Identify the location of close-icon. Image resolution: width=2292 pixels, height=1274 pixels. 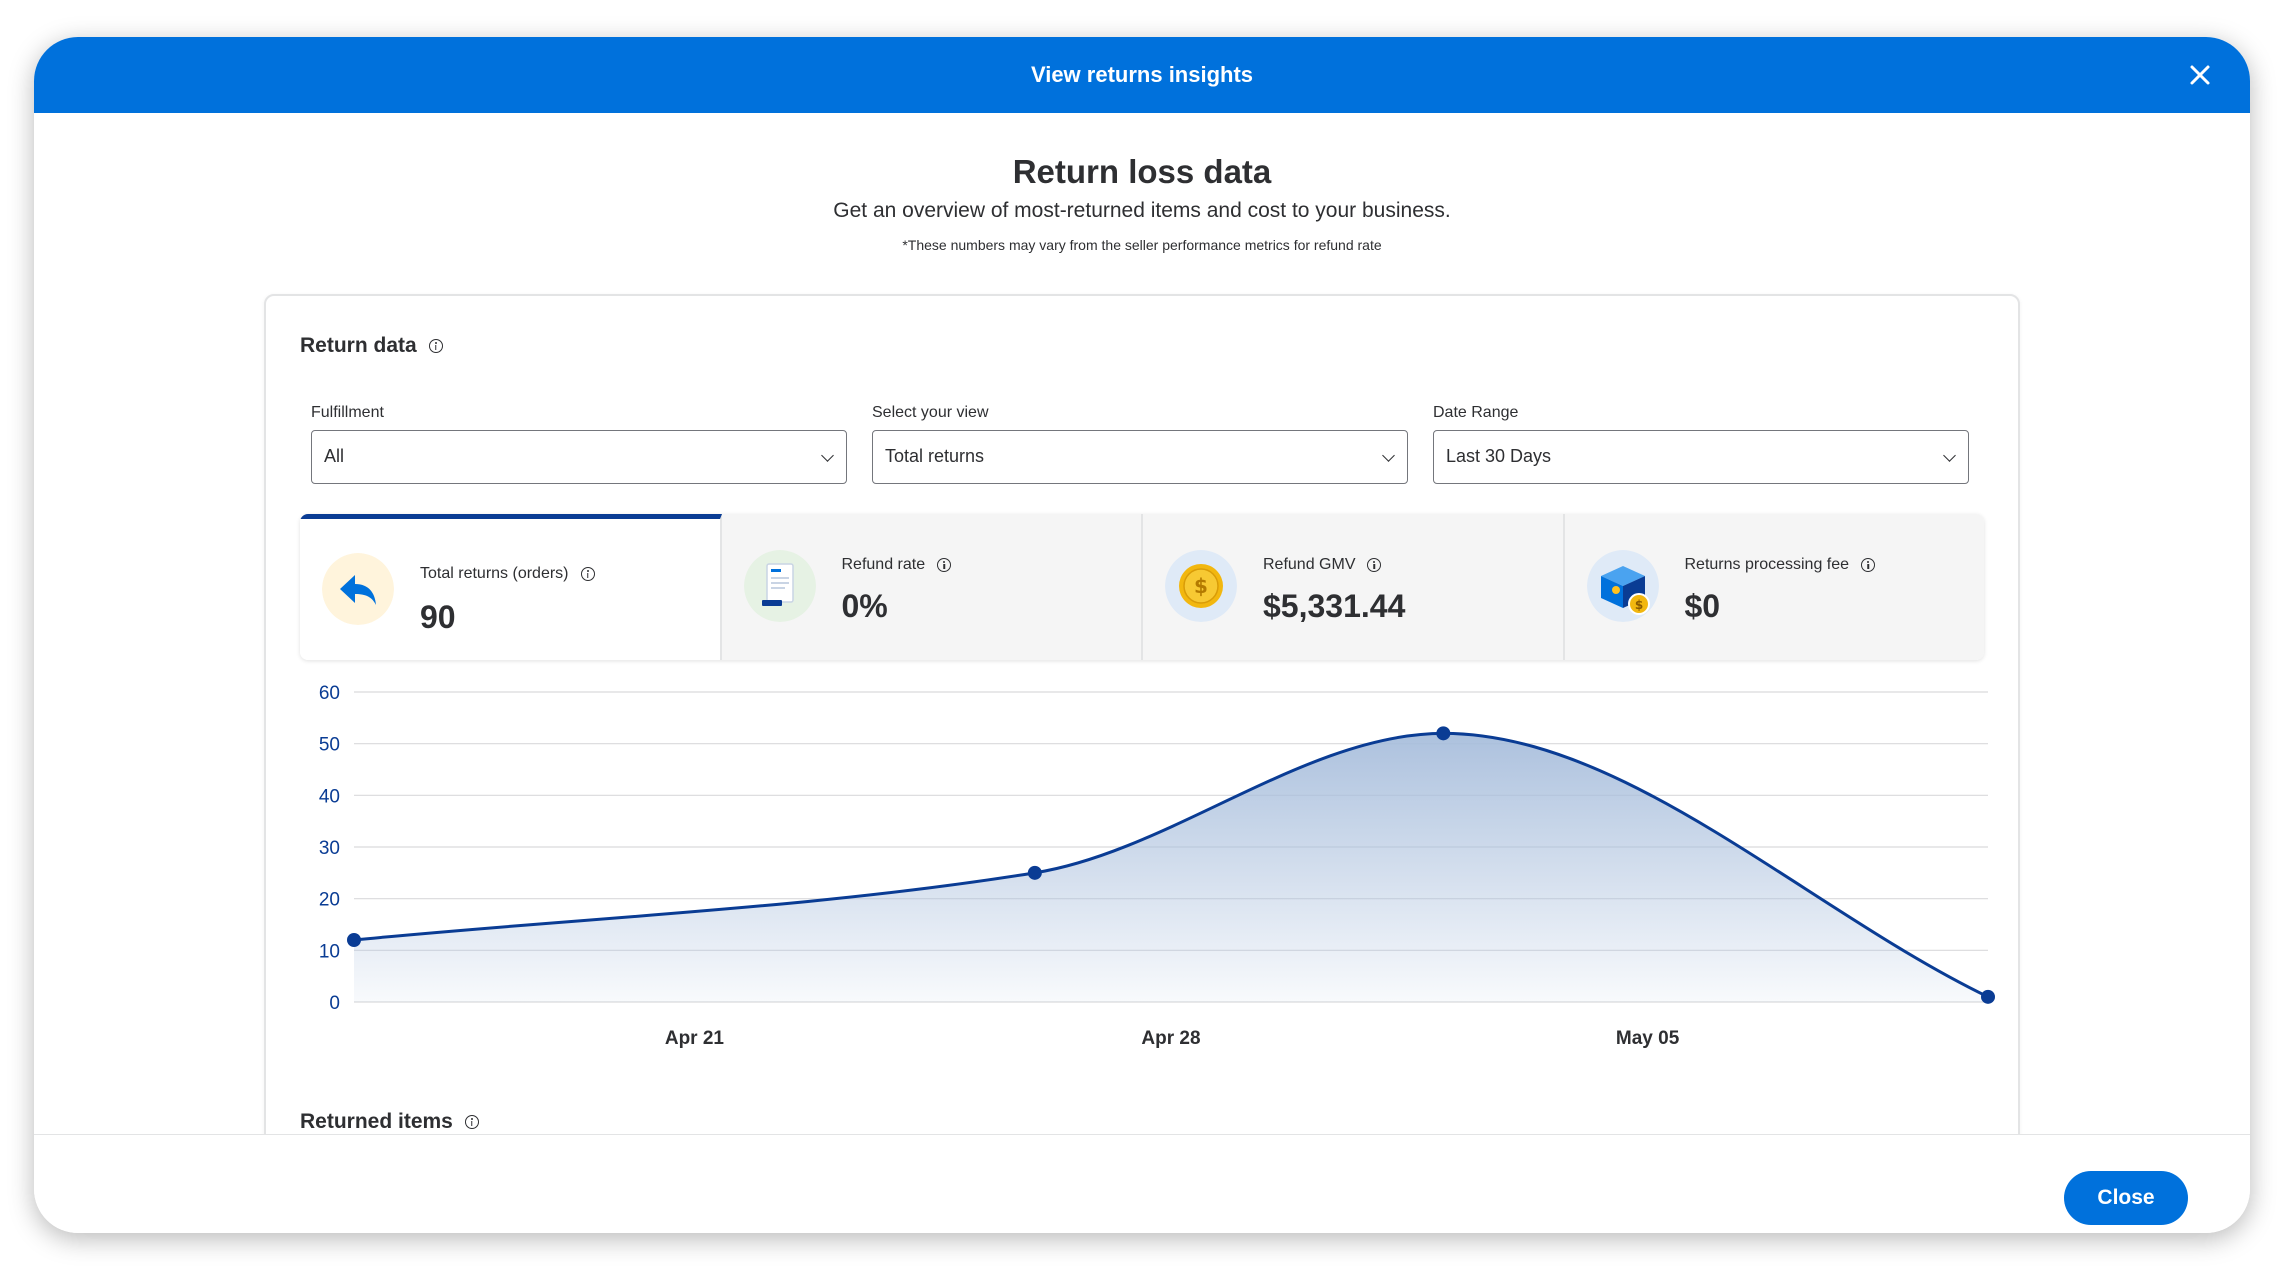
(2200, 75).